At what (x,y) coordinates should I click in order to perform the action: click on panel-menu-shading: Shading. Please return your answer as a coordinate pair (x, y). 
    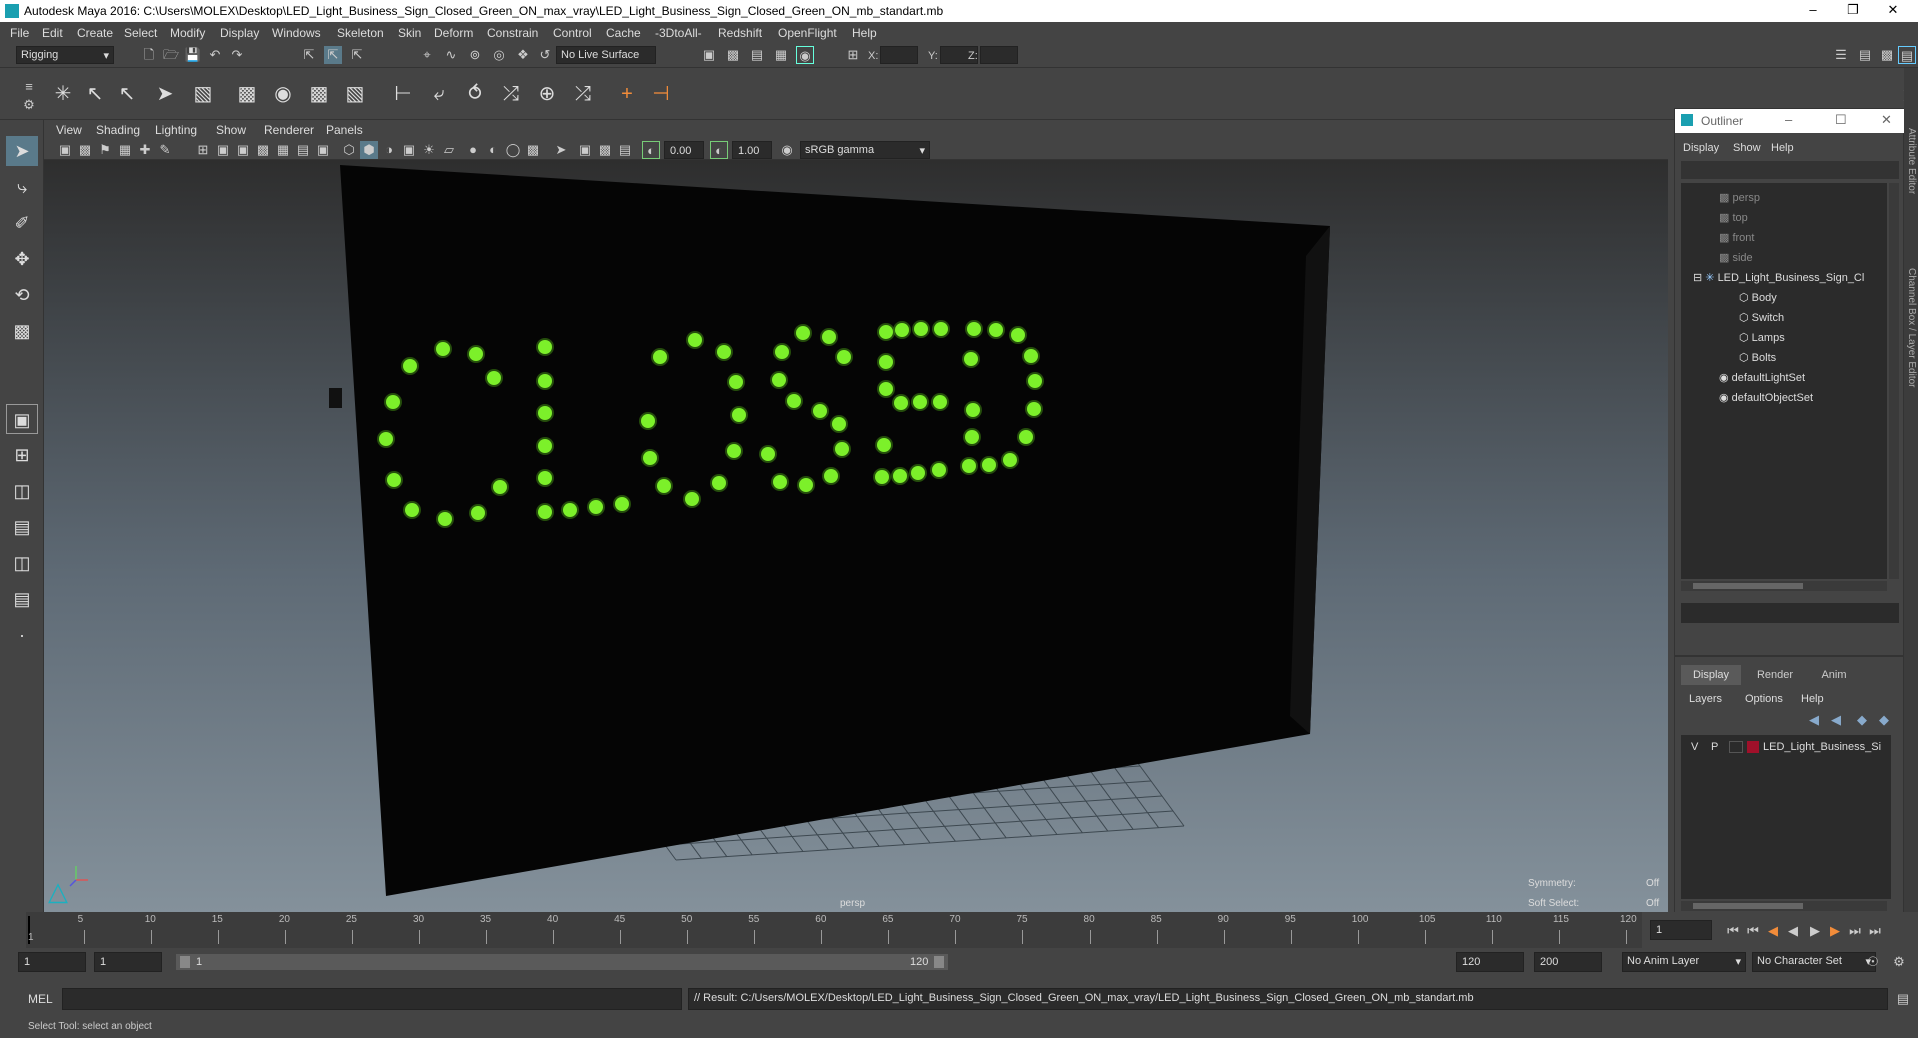
    Looking at the image, I should click on (118, 130).